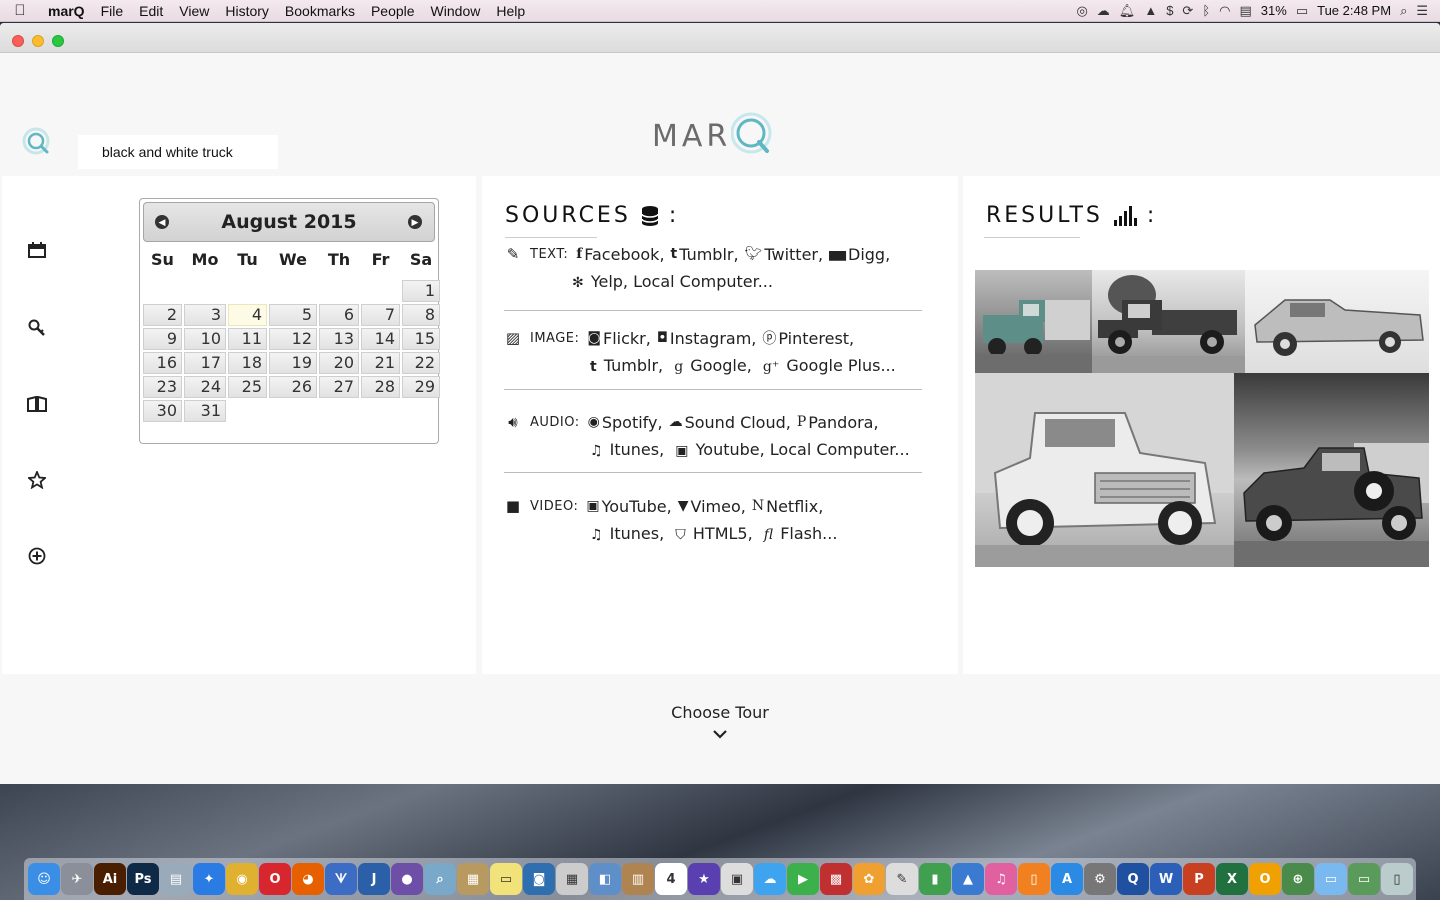 Image resolution: width=1440 pixels, height=900 pixels. What do you see at coordinates (247, 387) in the screenshot?
I see `calendar-day: 25` at bounding box center [247, 387].